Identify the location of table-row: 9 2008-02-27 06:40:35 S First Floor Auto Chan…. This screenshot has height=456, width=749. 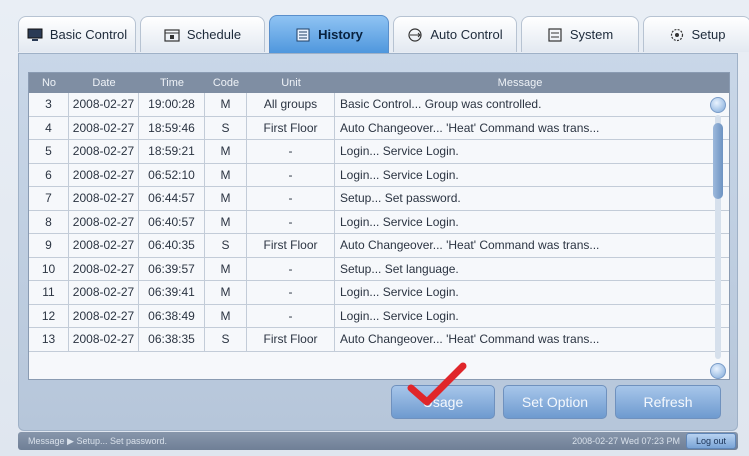
(379, 246).